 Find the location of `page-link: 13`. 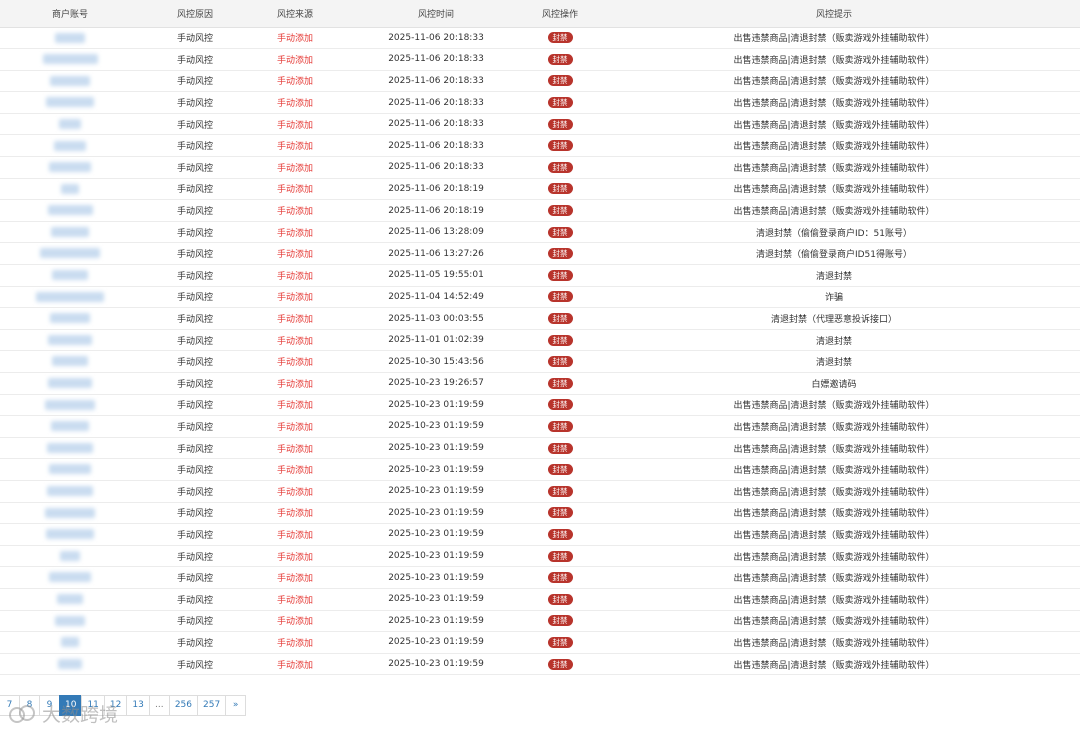

page-link: 13 is located at coordinates (138, 705).